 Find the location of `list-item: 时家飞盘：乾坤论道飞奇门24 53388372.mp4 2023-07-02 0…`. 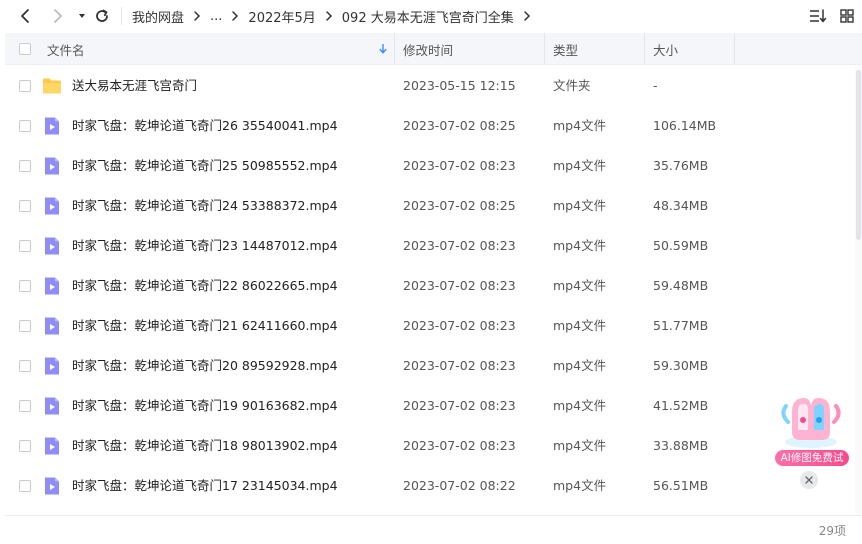

list-item: 时家飞盘：乾坤论道飞奇门24 53388372.mp4 2023-07-02 0… is located at coordinates (430, 206).